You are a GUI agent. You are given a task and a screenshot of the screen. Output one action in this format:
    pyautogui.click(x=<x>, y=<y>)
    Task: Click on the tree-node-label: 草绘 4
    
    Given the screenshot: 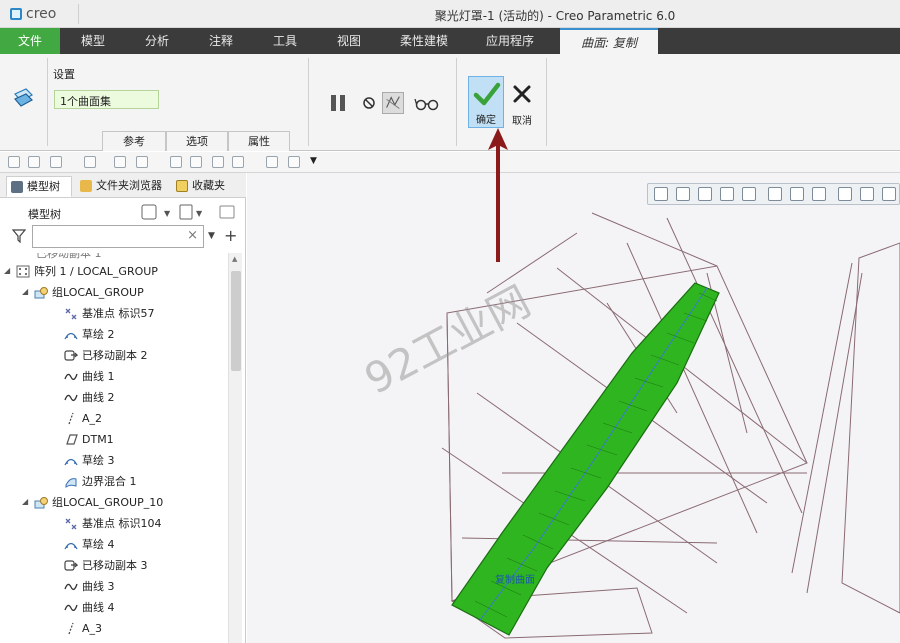 What is the action you would take?
    pyautogui.click(x=98, y=544)
    